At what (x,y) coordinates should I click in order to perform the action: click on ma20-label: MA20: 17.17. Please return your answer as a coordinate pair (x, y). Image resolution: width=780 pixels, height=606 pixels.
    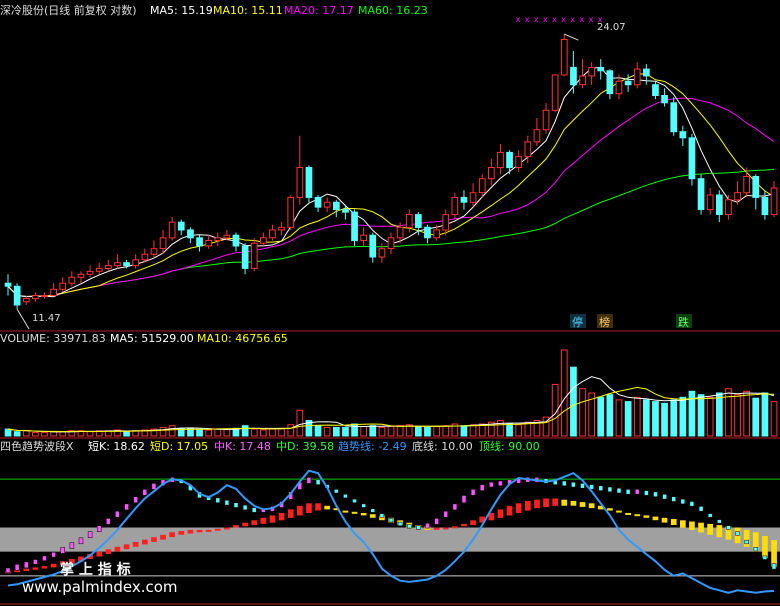
    Looking at the image, I should click on (319, 10).